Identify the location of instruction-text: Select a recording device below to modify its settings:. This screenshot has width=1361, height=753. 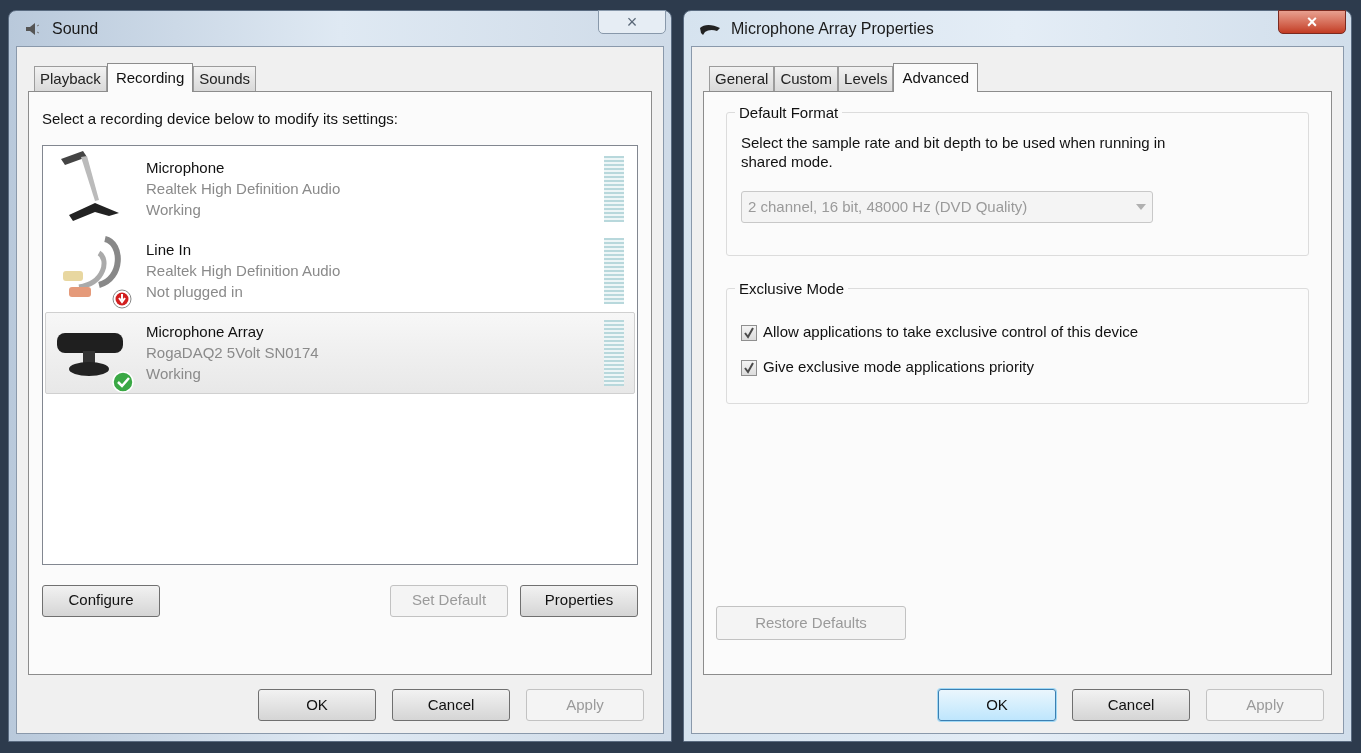
(220, 119).